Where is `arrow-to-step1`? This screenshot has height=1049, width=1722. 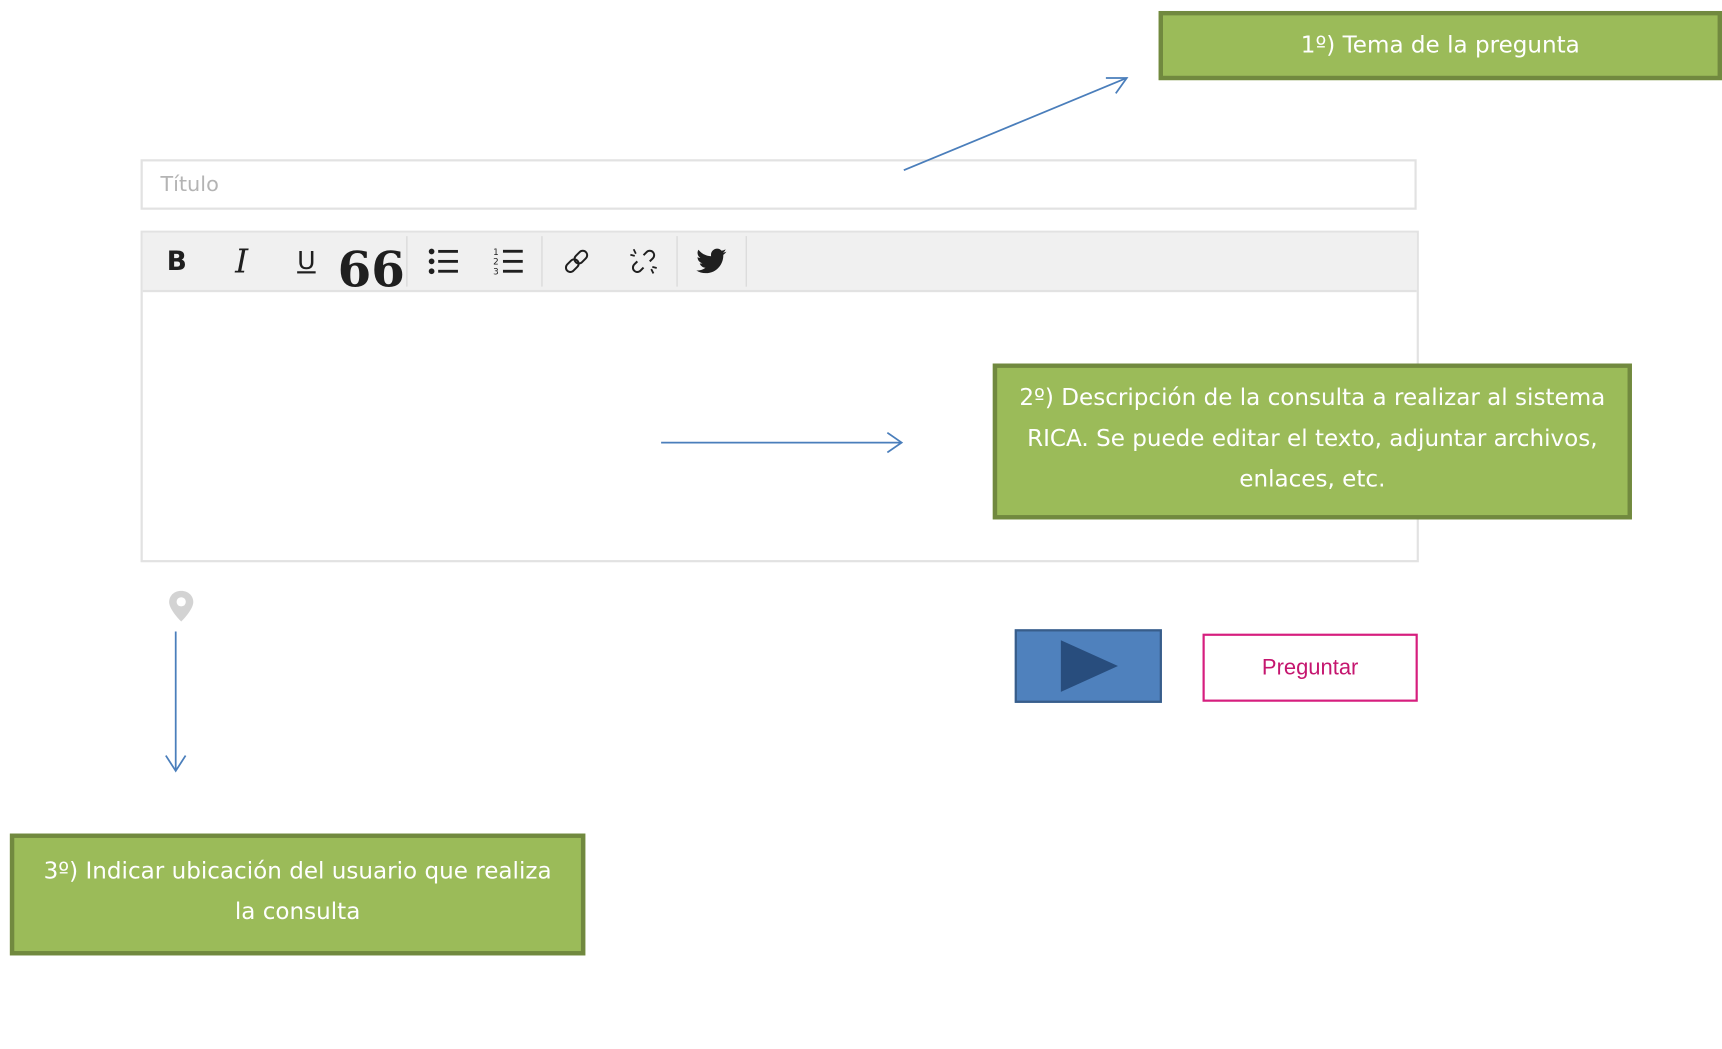
arrow-to-step1 is located at coordinates (1015, 124).